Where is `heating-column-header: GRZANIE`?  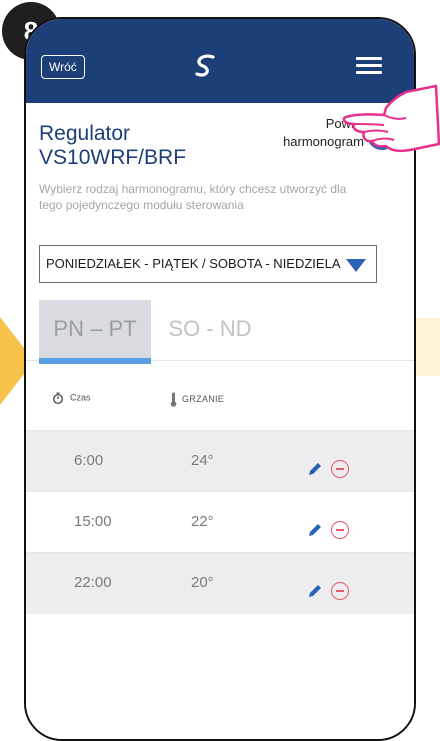 heating-column-header: GRZANIE is located at coordinates (197, 399).